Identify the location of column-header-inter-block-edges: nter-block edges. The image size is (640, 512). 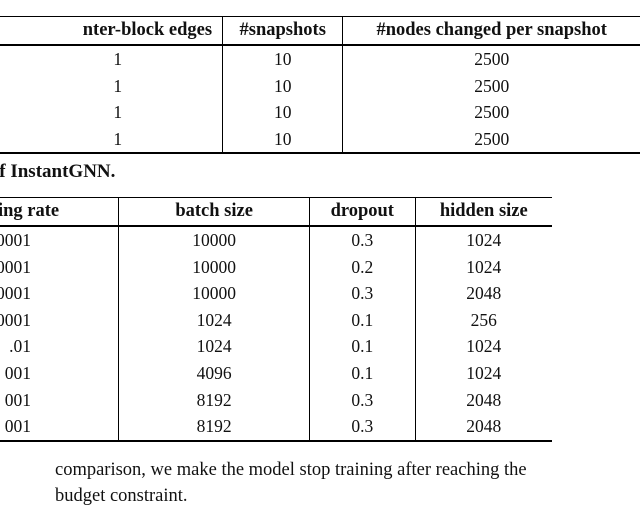
(112, 30).